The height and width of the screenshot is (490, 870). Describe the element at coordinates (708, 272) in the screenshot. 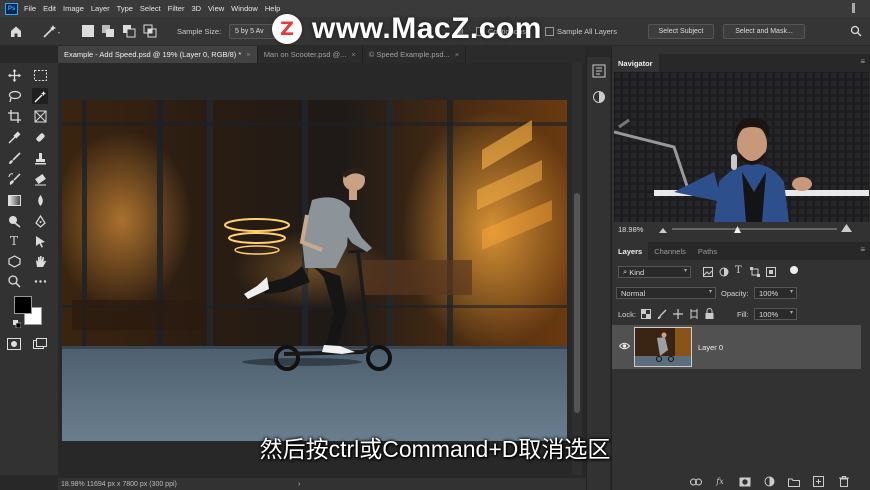

I see `filter-pixel-icon` at that location.